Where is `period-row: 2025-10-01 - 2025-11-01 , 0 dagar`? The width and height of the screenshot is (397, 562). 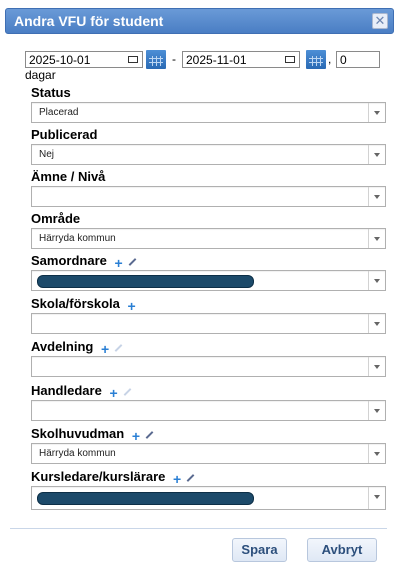 period-row: 2025-10-01 - 2025-11-01 , 0 dagar is located at coordinates (205, 64).